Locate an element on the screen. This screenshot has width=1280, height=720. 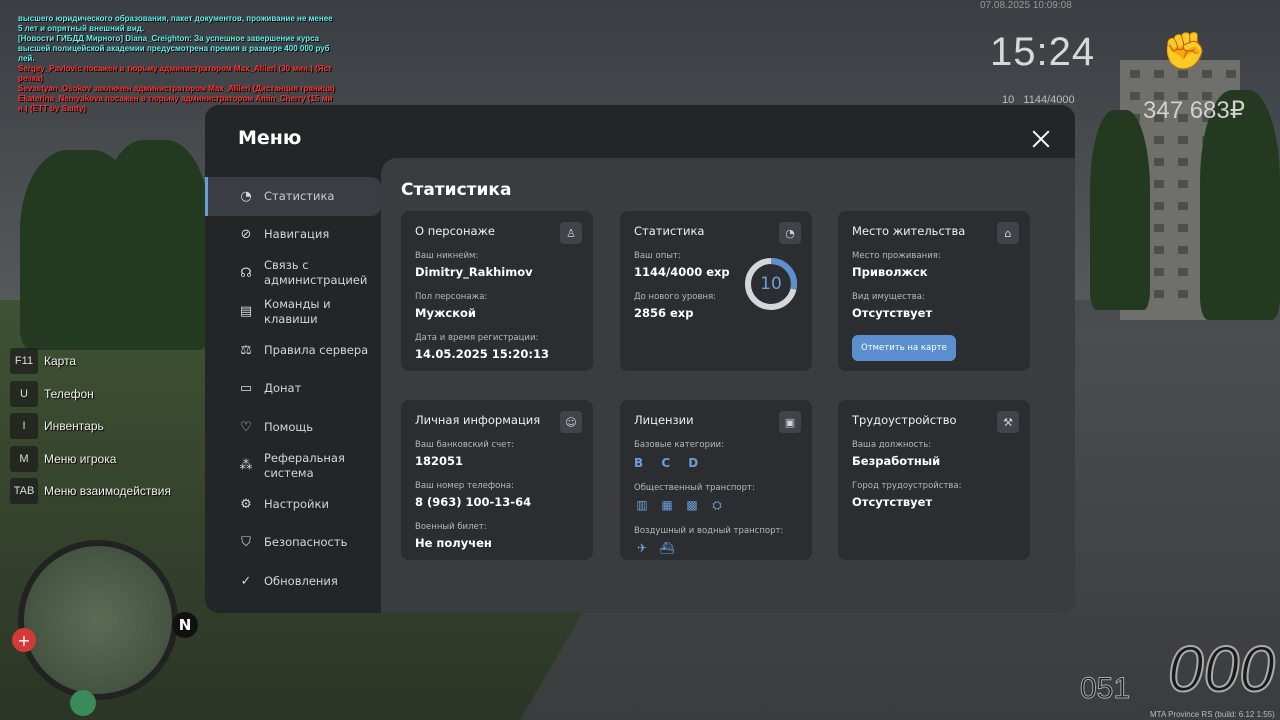
network-icon: ⁂ is located at coordinates (246, 466).